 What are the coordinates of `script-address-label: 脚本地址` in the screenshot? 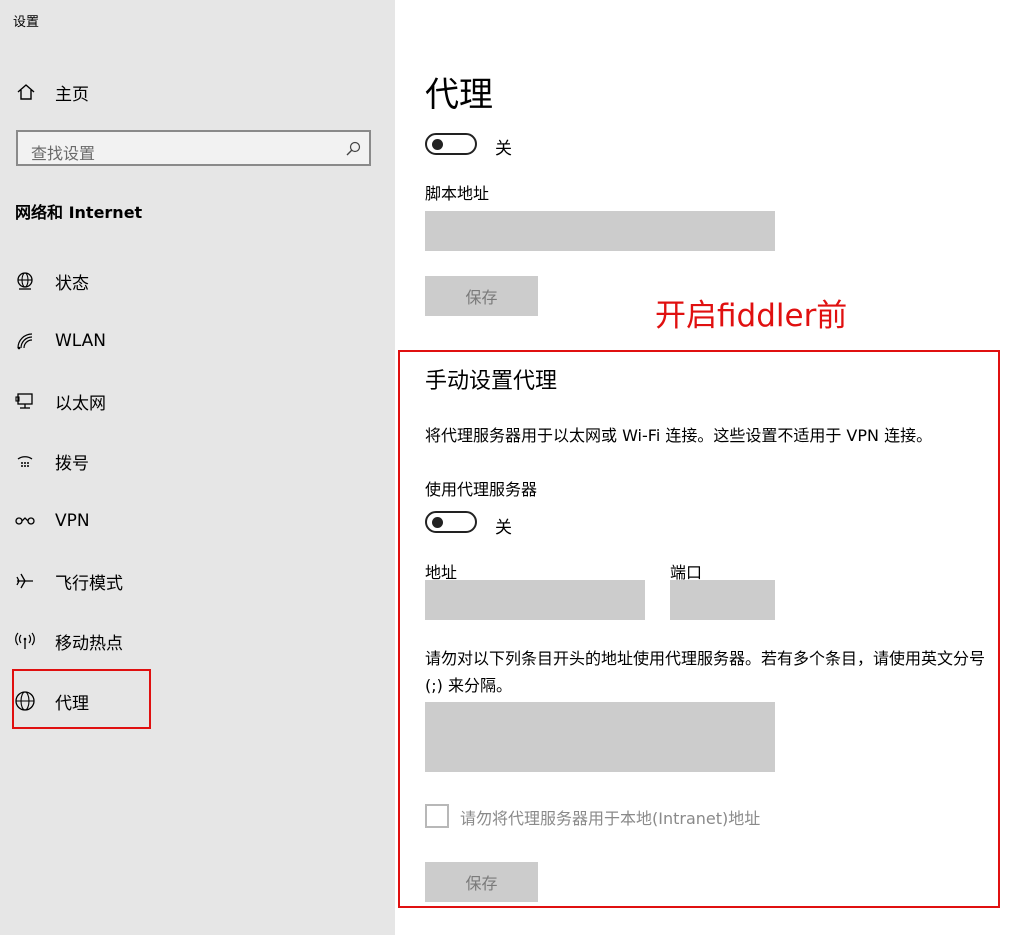 It's located at (457, 193).